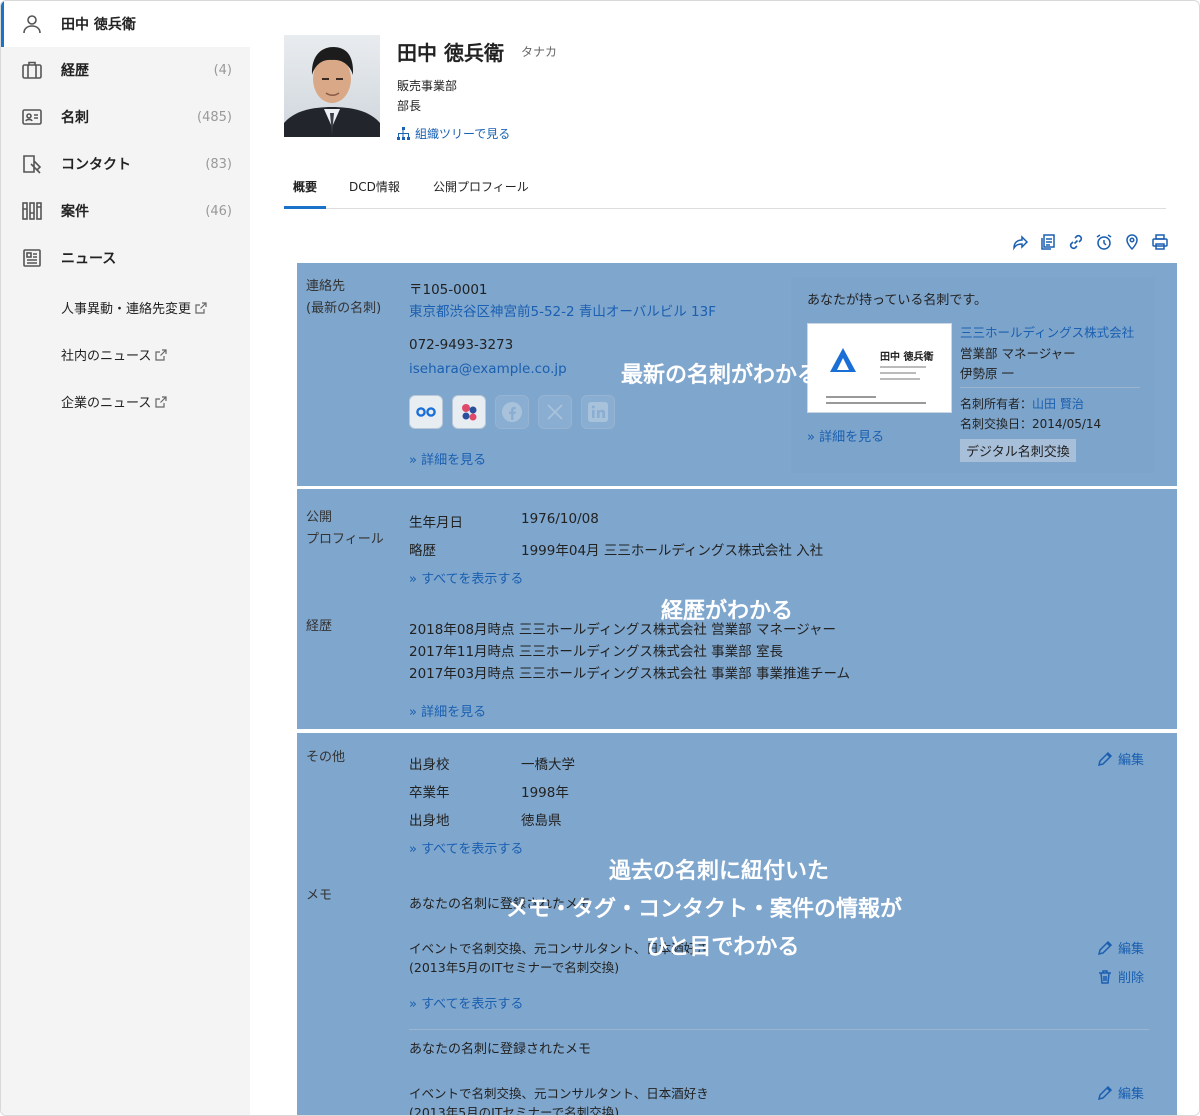 The height and width of the screenshot is (1116, 1200). What do you see at coordinates (429, 793) in the screenshot?
I see `grad-year-key: 卒業年` at bounding box center [429, 793].